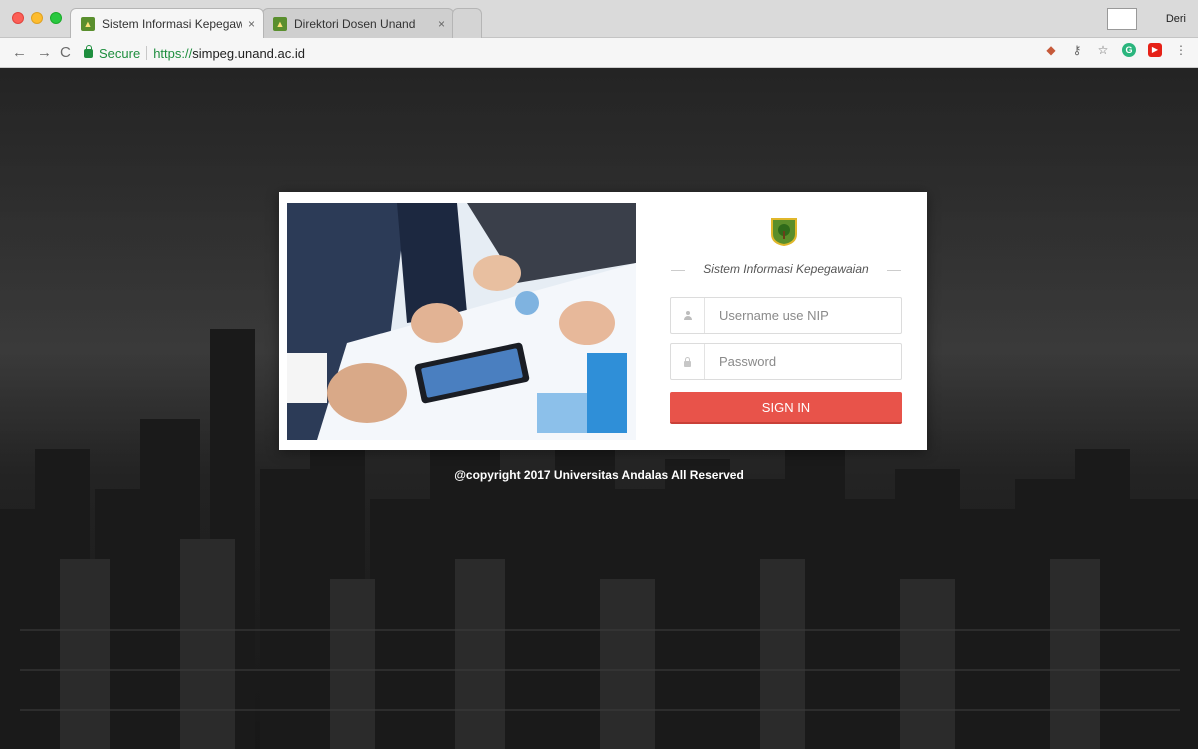 The image size is (1198, 749). Describe the element at coordinates (688, 315) in the screenshot. I see `user-icon` at that location.